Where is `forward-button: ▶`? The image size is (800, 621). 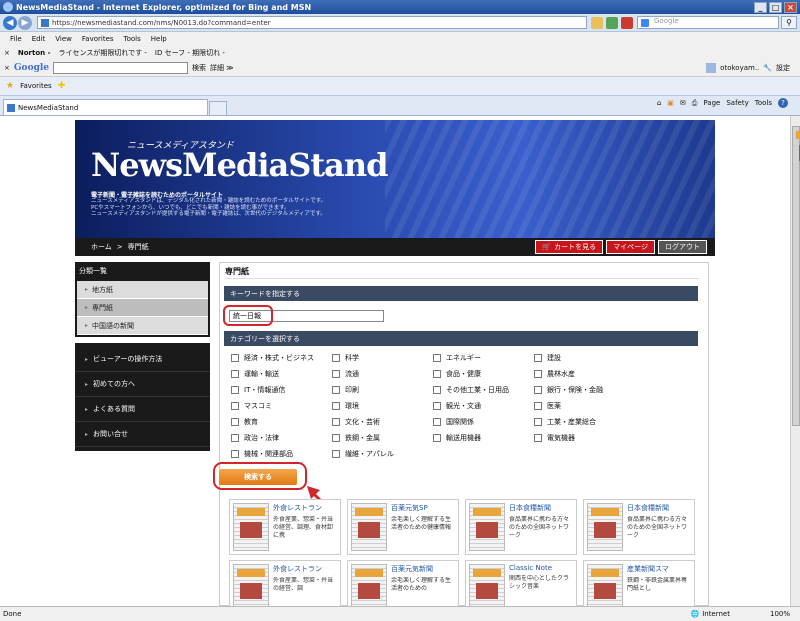 forward-button: ▶ is located at coordinates (25, 22).